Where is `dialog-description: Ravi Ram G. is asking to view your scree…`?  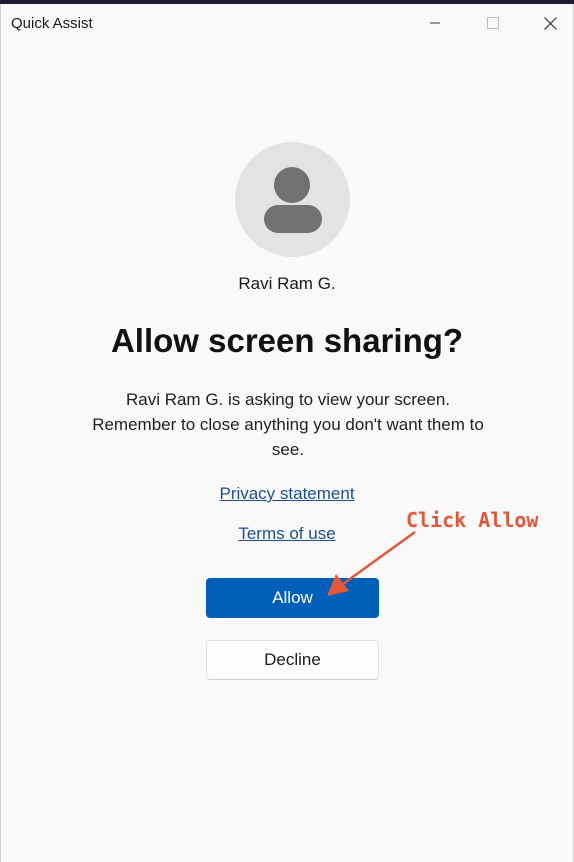 dialog-description: Ravi Ram G. is asking to view your scree… is located at coordinates (288, 424).